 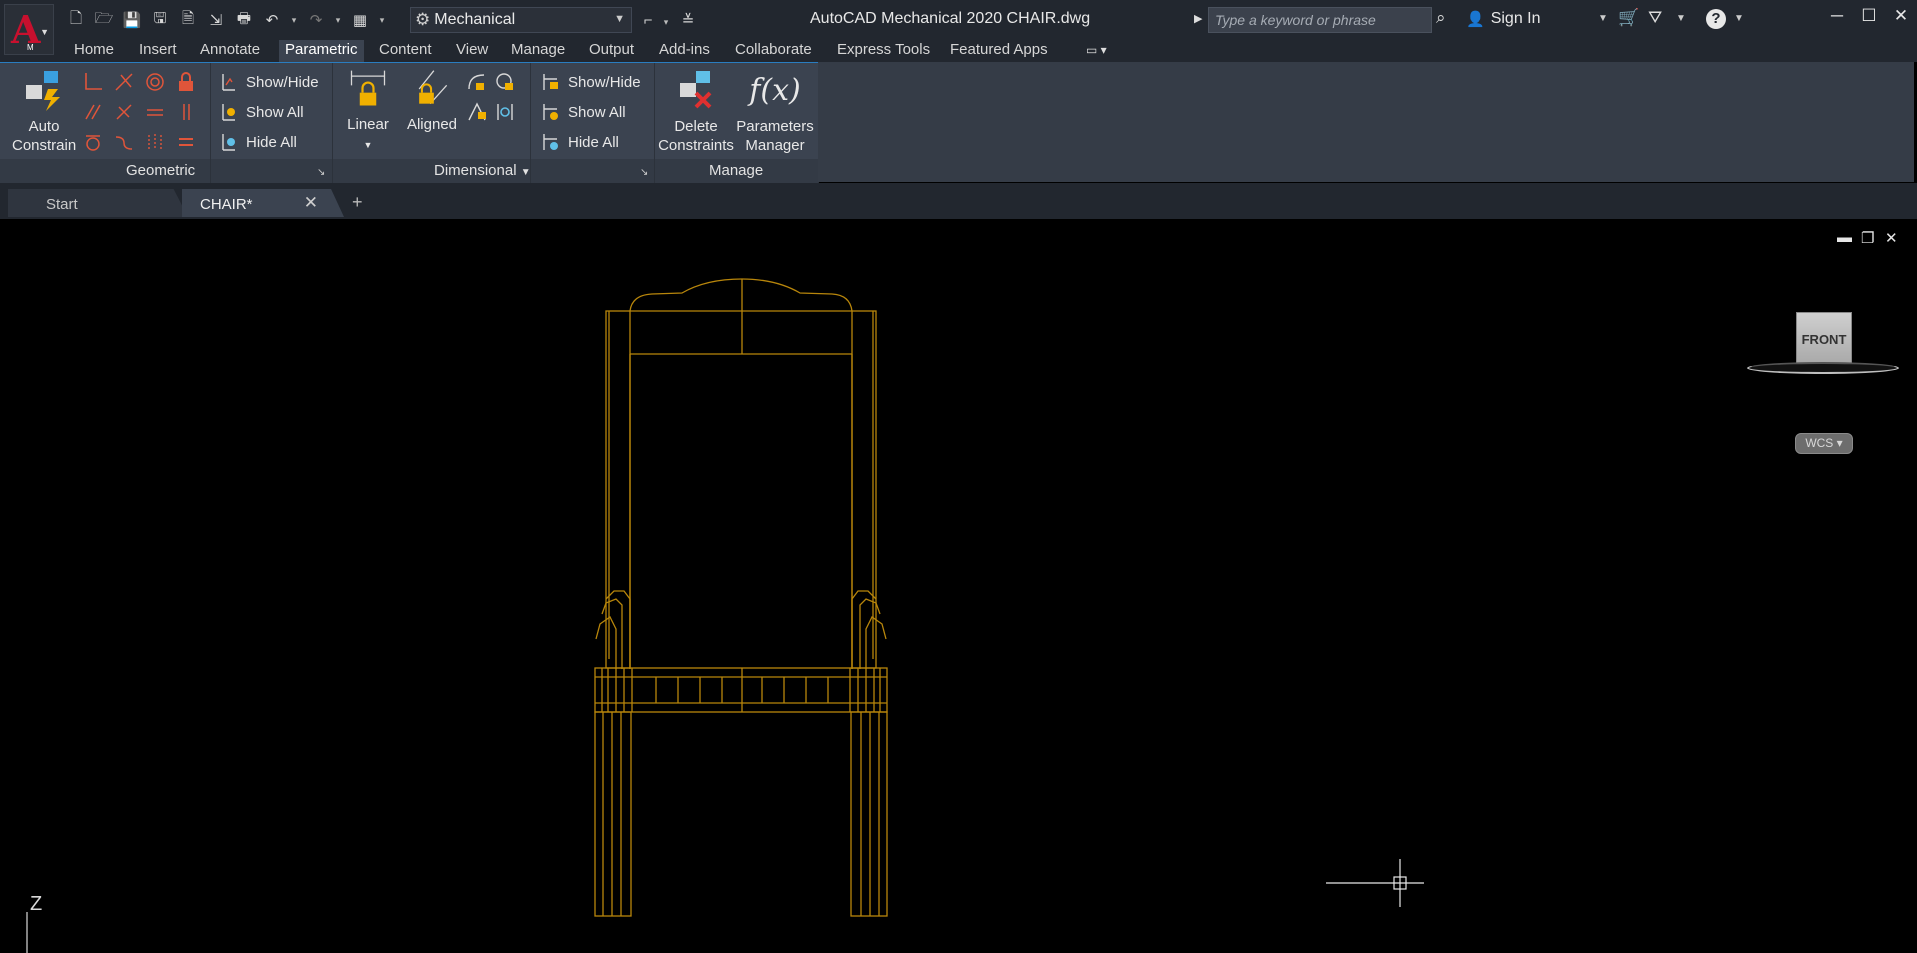 I want to click on geometric-show-all-button: Show All, so click(x=261, y=112).